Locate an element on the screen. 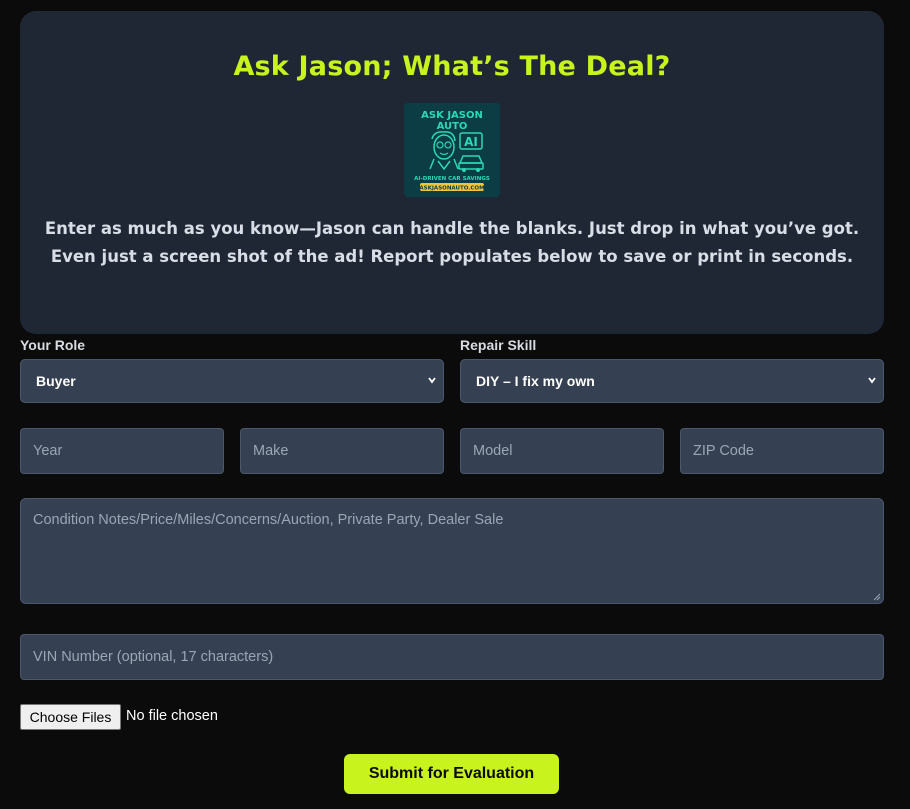 This screenshot has width=910, height=809. page-title: Ask Jason; What’s The Deal? is located at coordinates (452, 66).